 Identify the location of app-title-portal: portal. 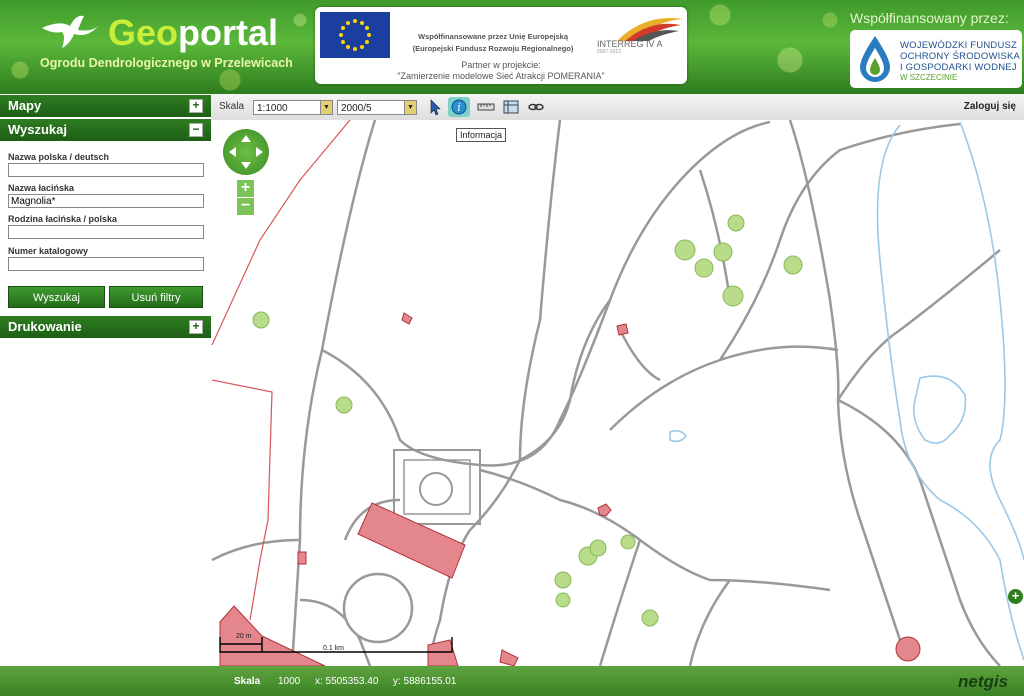
(228, 32).